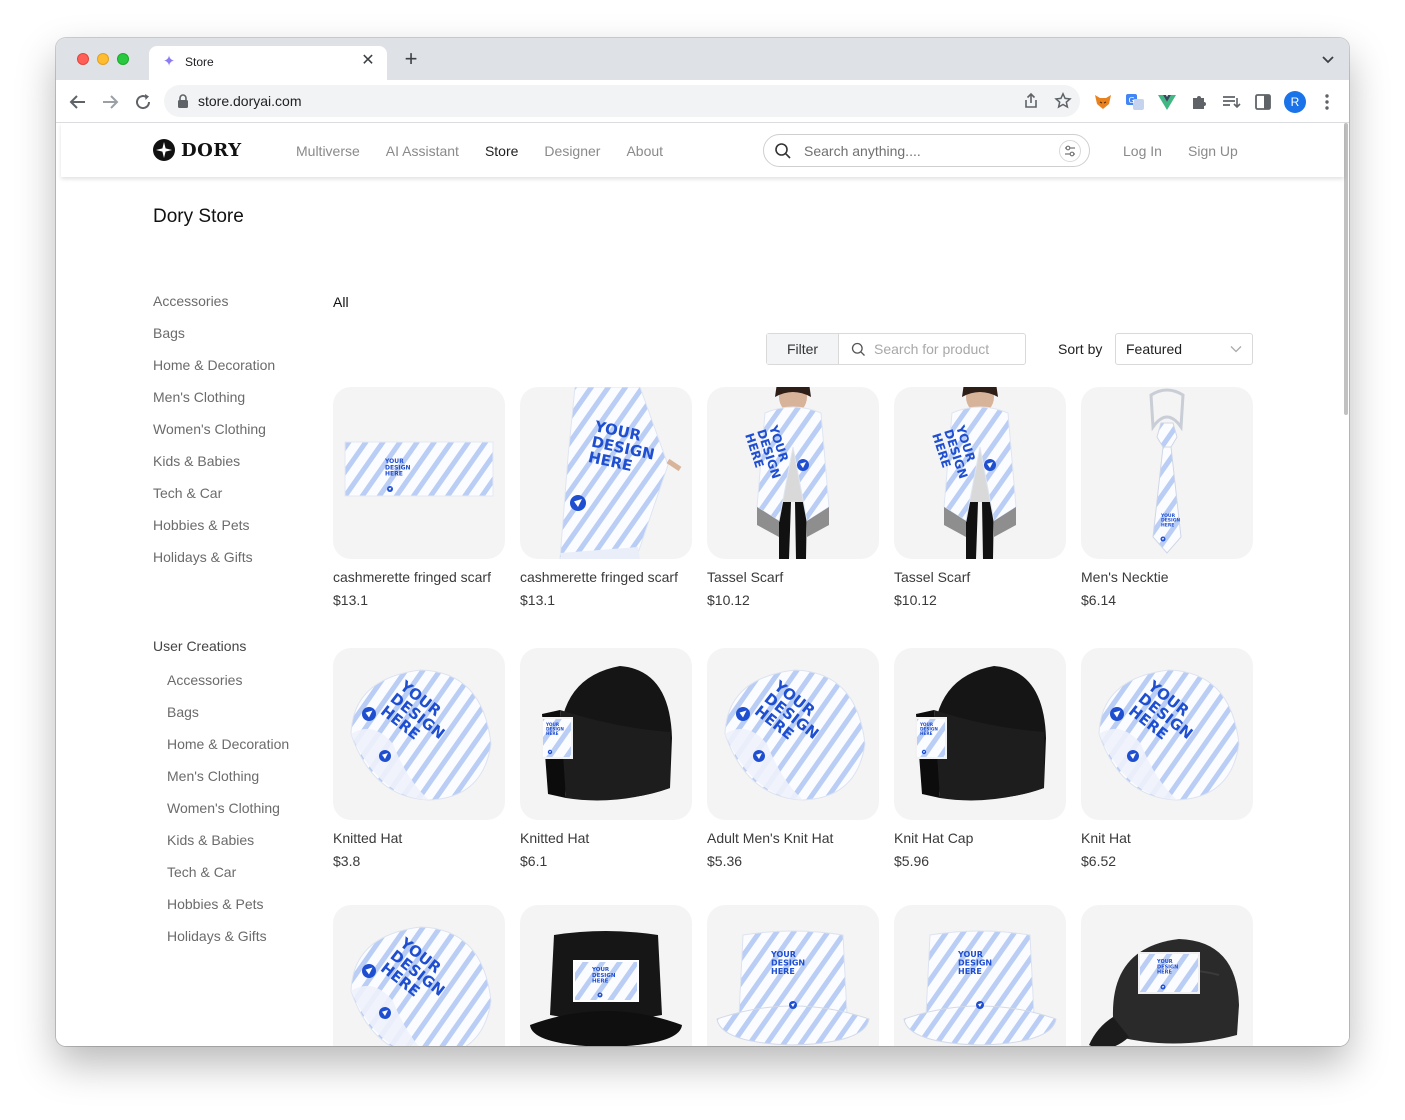 This screenshot has height=1120, width=1405. What do you see at coordinates (1184, 349) in the screenshot?
I see `sort-select: Featured` at bounding box center [1184, 349].